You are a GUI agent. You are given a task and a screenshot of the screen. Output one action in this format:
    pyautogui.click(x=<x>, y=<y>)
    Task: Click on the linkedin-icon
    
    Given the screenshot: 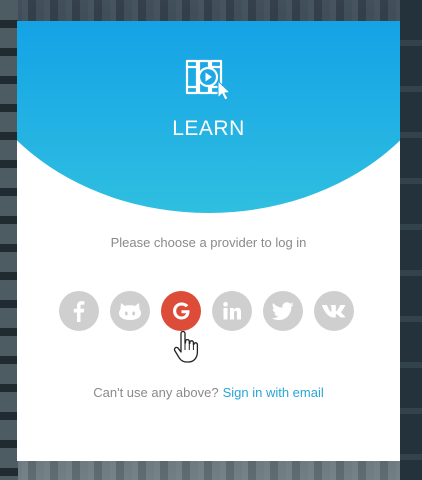 What is the action you would take?
    pyautogui.click(x=232, y=311)
    